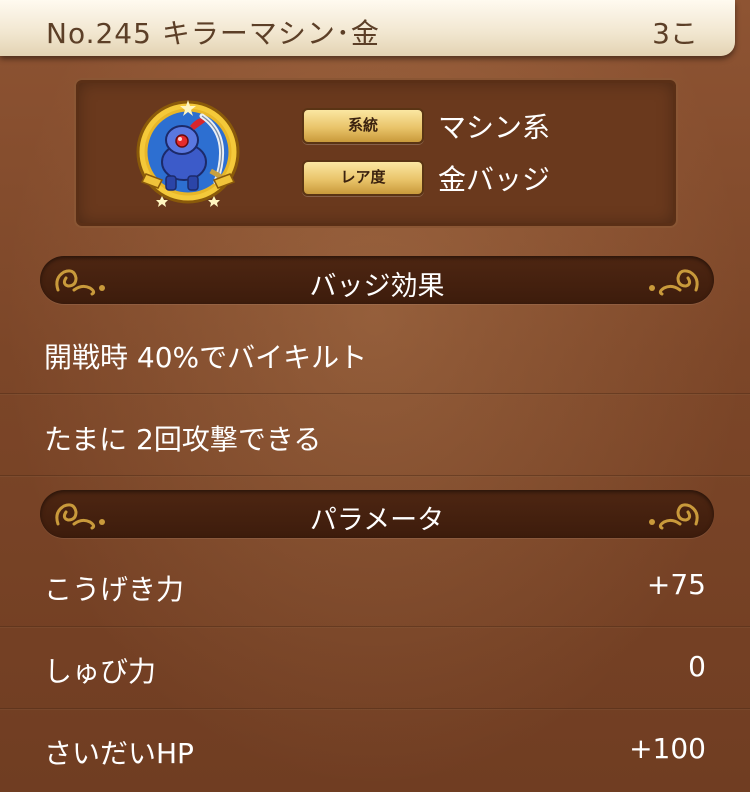 This screenshot has width=750, height=792. I want to click on badge-count: 3こ, so click(675, 33).